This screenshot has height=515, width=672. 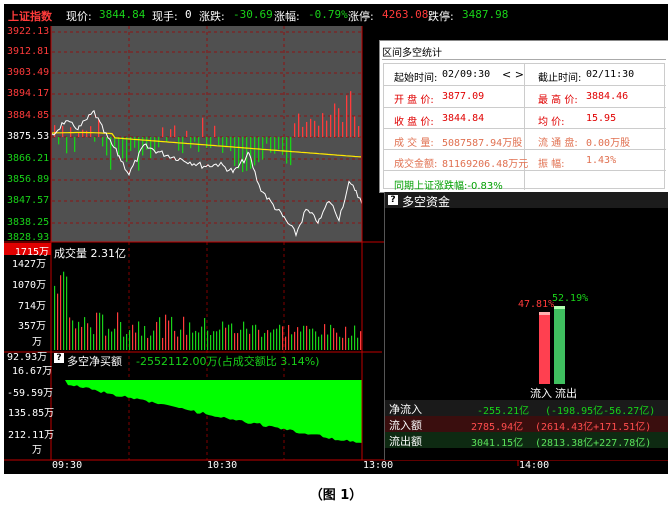 I want to click on funds-row: 流入额 2785.94亿 (2614.43亿+171.51亿), so click(x=526, y=424).